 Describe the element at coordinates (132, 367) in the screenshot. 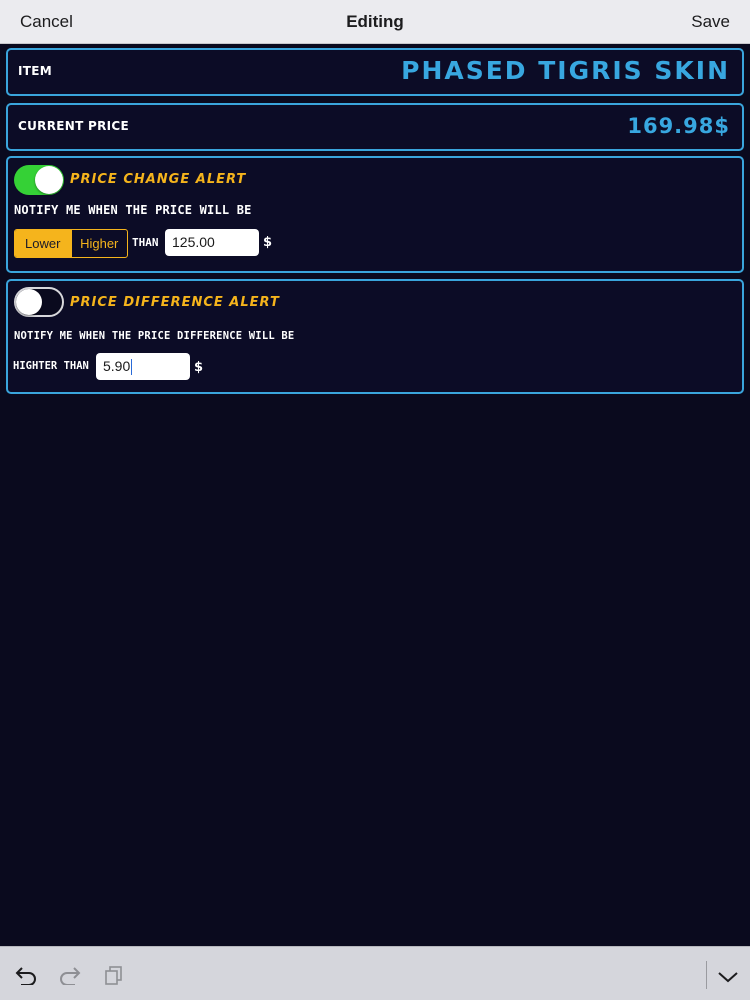

I see `text-caret` at that location.